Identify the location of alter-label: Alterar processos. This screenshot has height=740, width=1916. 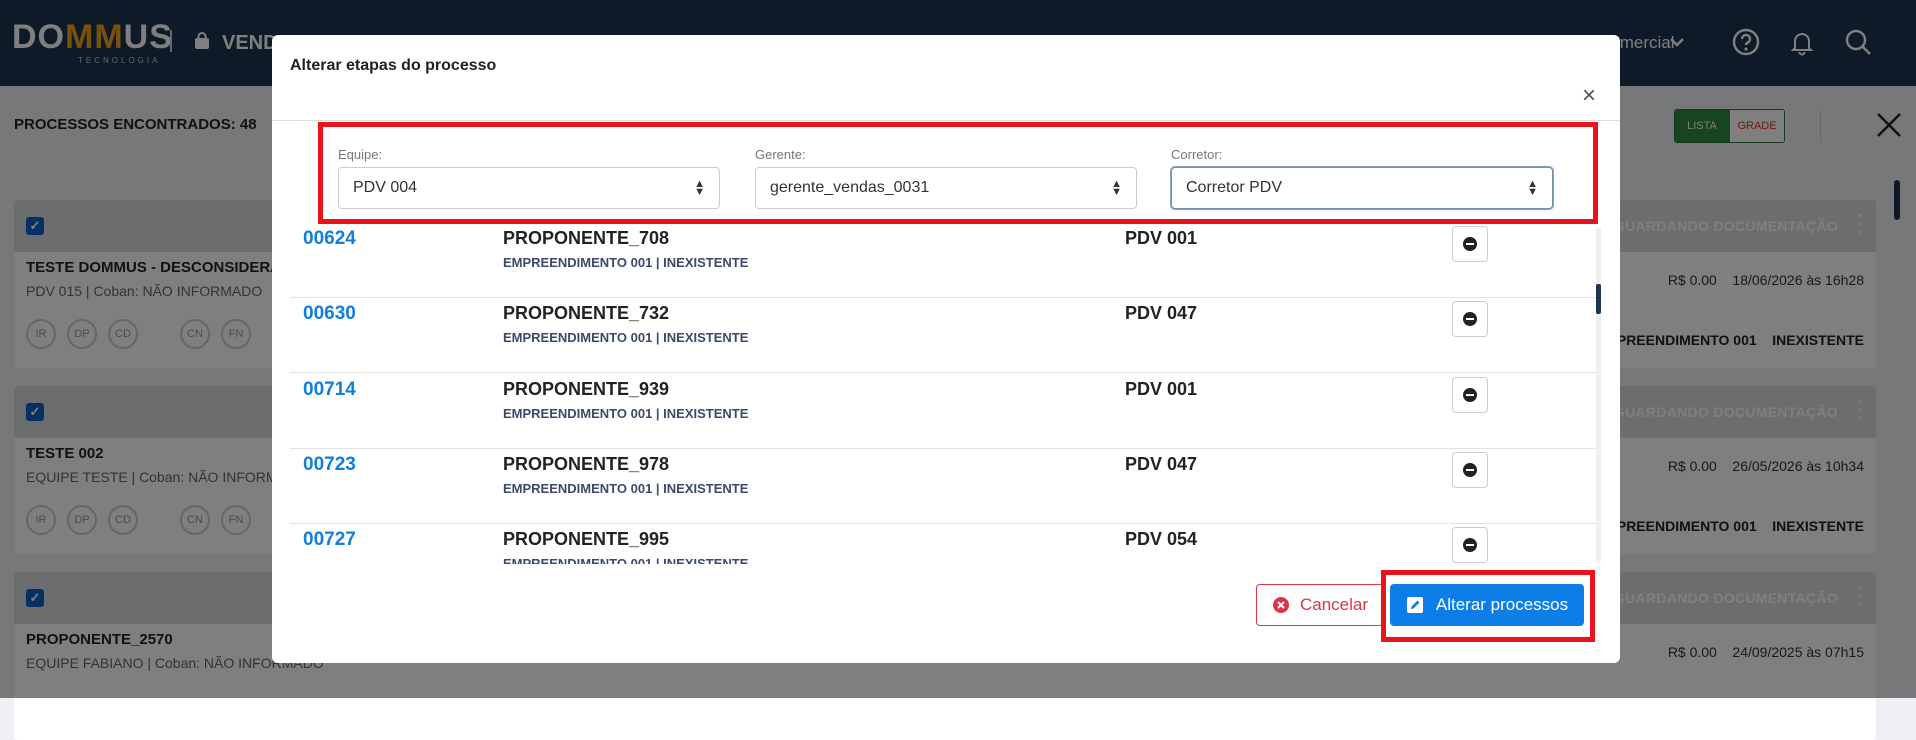
(1502, 604).